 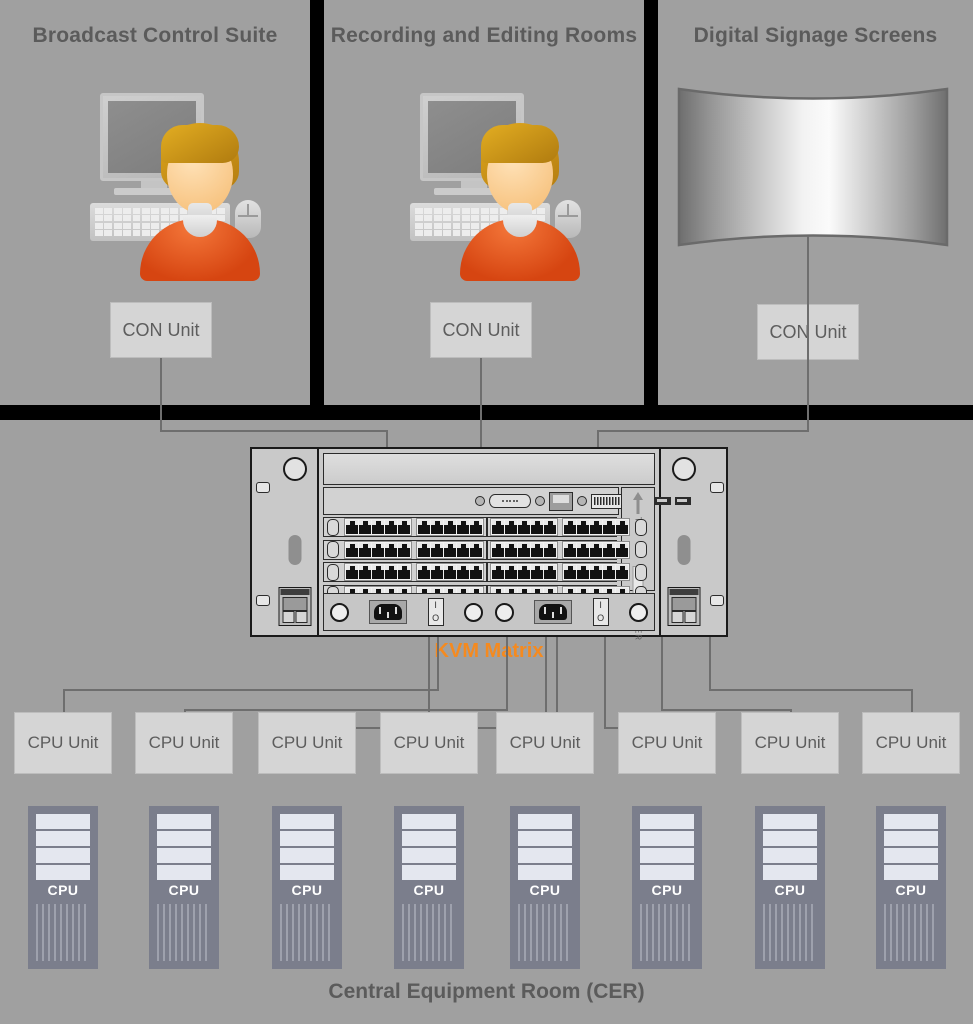 I want to click on kvm-branch-2-run, so click(x=346, y=710).